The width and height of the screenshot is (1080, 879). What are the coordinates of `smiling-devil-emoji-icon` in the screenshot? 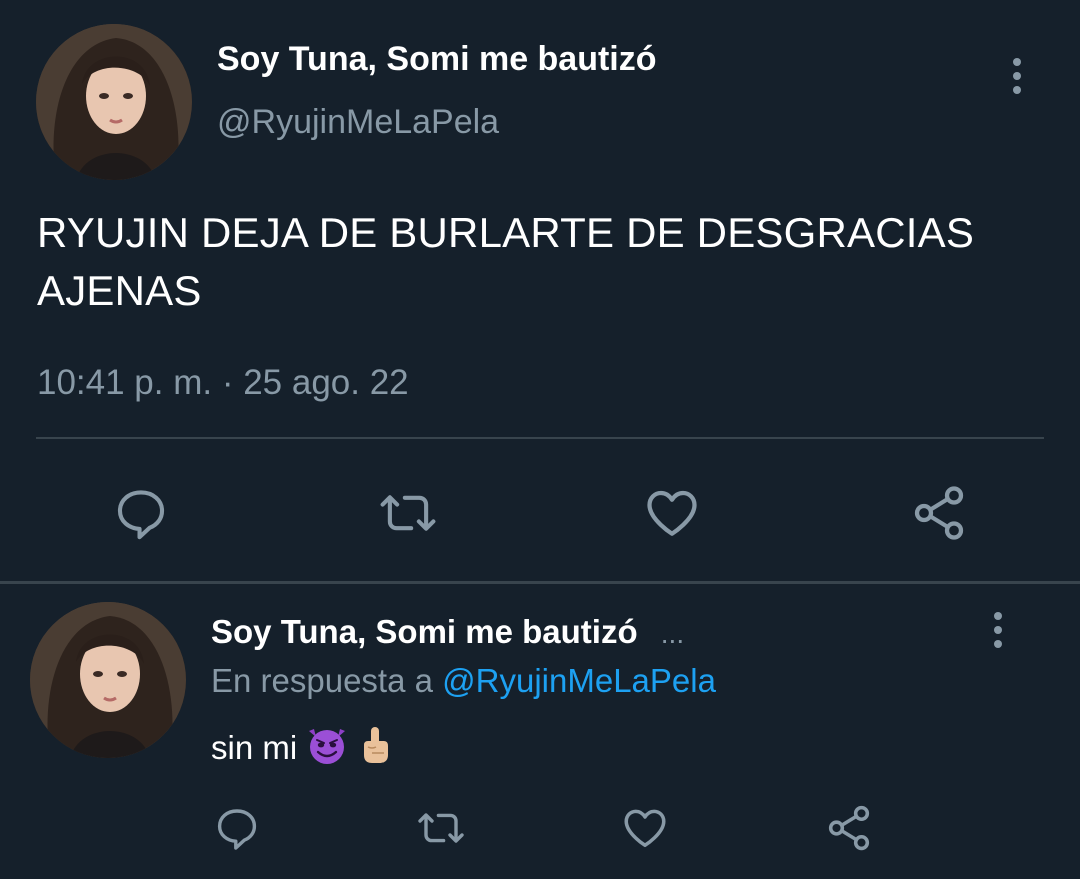 It's located at (327, 749).